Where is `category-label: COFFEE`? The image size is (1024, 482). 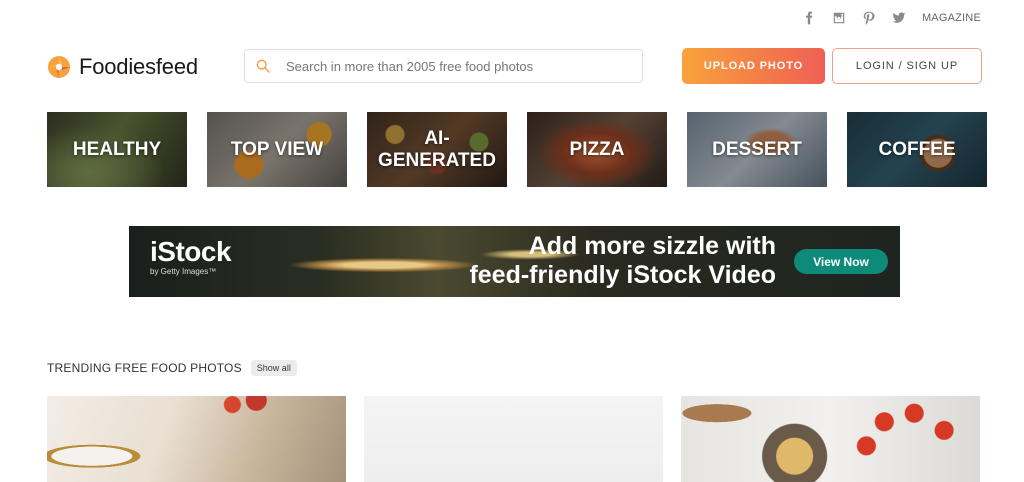 category-label: COFFEE is located at coordinates (917, 149).